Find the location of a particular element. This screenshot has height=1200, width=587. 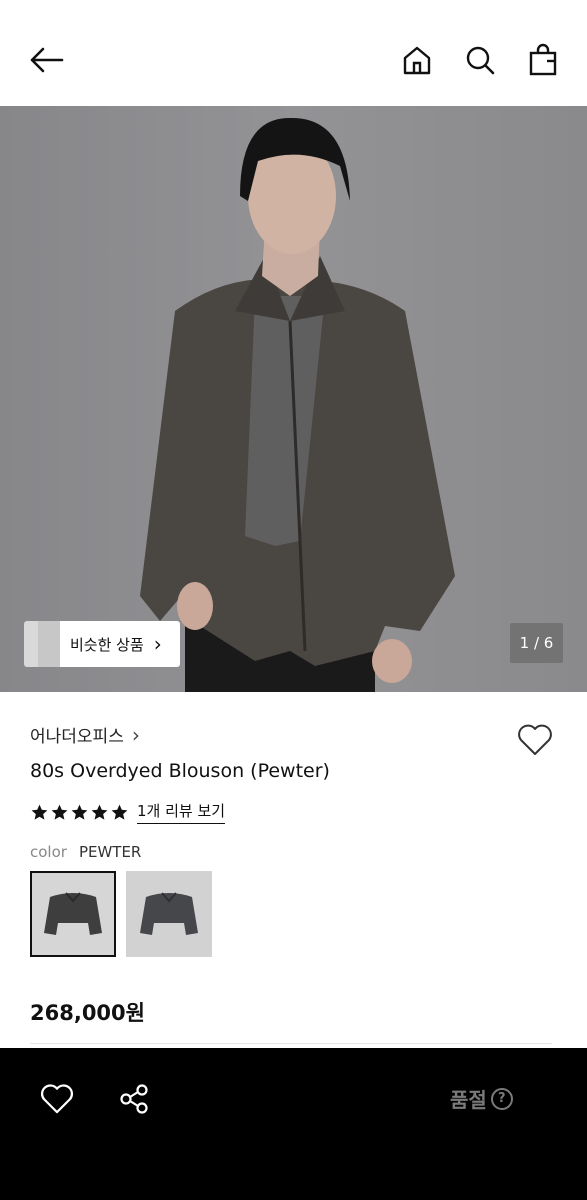

product-name: 80s Overdyed Blouson (Pewter) is located at coordinates (180, 771).